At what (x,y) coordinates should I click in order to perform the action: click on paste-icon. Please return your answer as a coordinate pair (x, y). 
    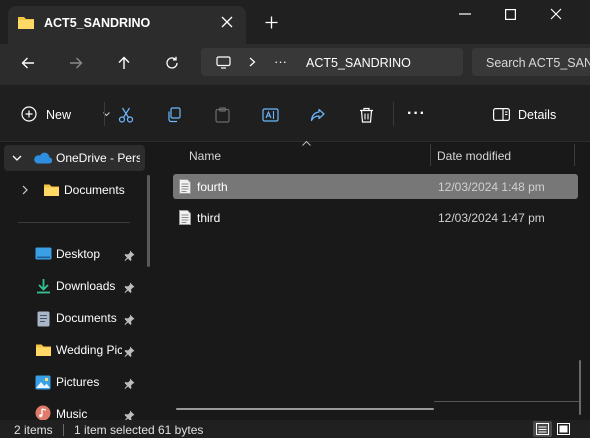
    Looking at the image, I should click on (222, 115).